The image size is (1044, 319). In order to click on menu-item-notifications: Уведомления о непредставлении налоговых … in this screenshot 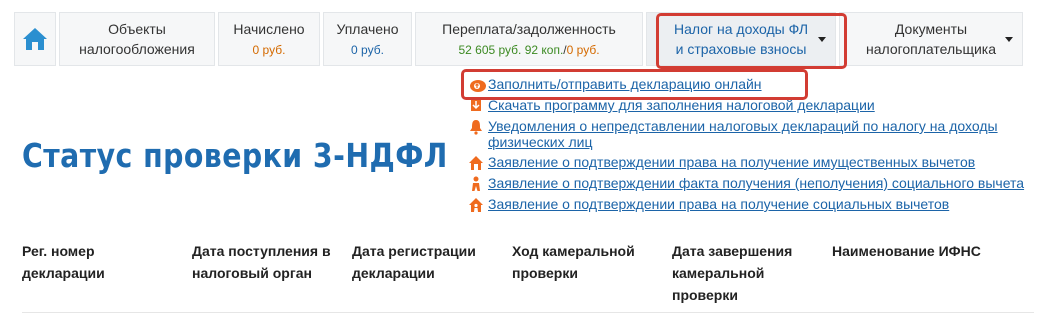, I will do `click(753, 134)`.